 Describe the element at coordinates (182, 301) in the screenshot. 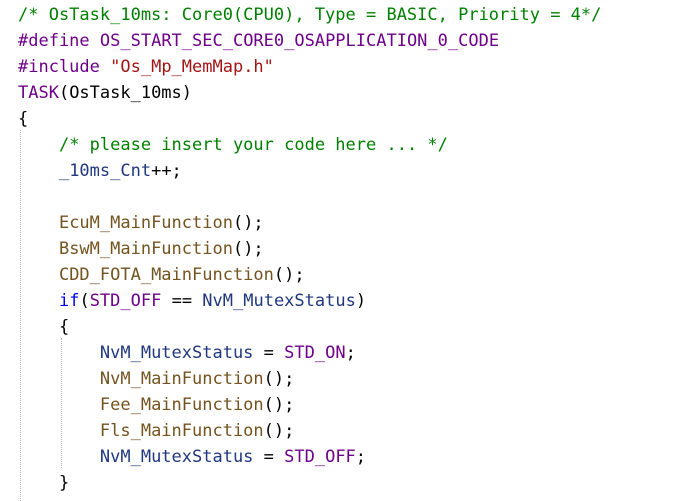

I see `code-token: ==` at that location.